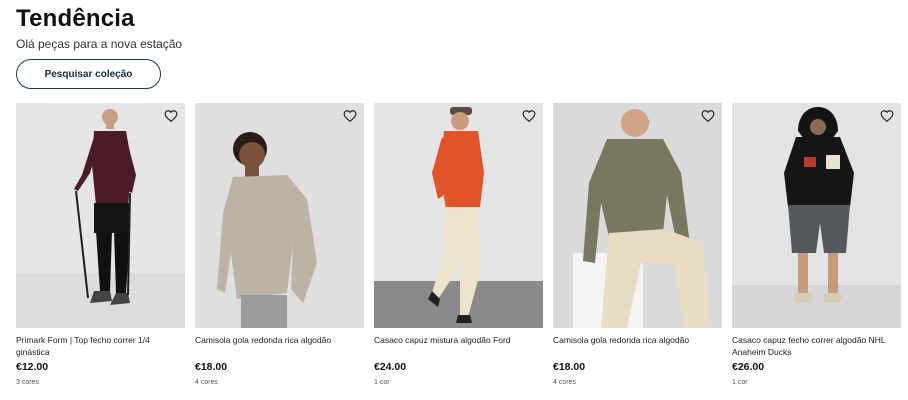  Describe the element at coordinates (27, 382) in the screenshot. I see `product-colors: 3 cores` at that location.